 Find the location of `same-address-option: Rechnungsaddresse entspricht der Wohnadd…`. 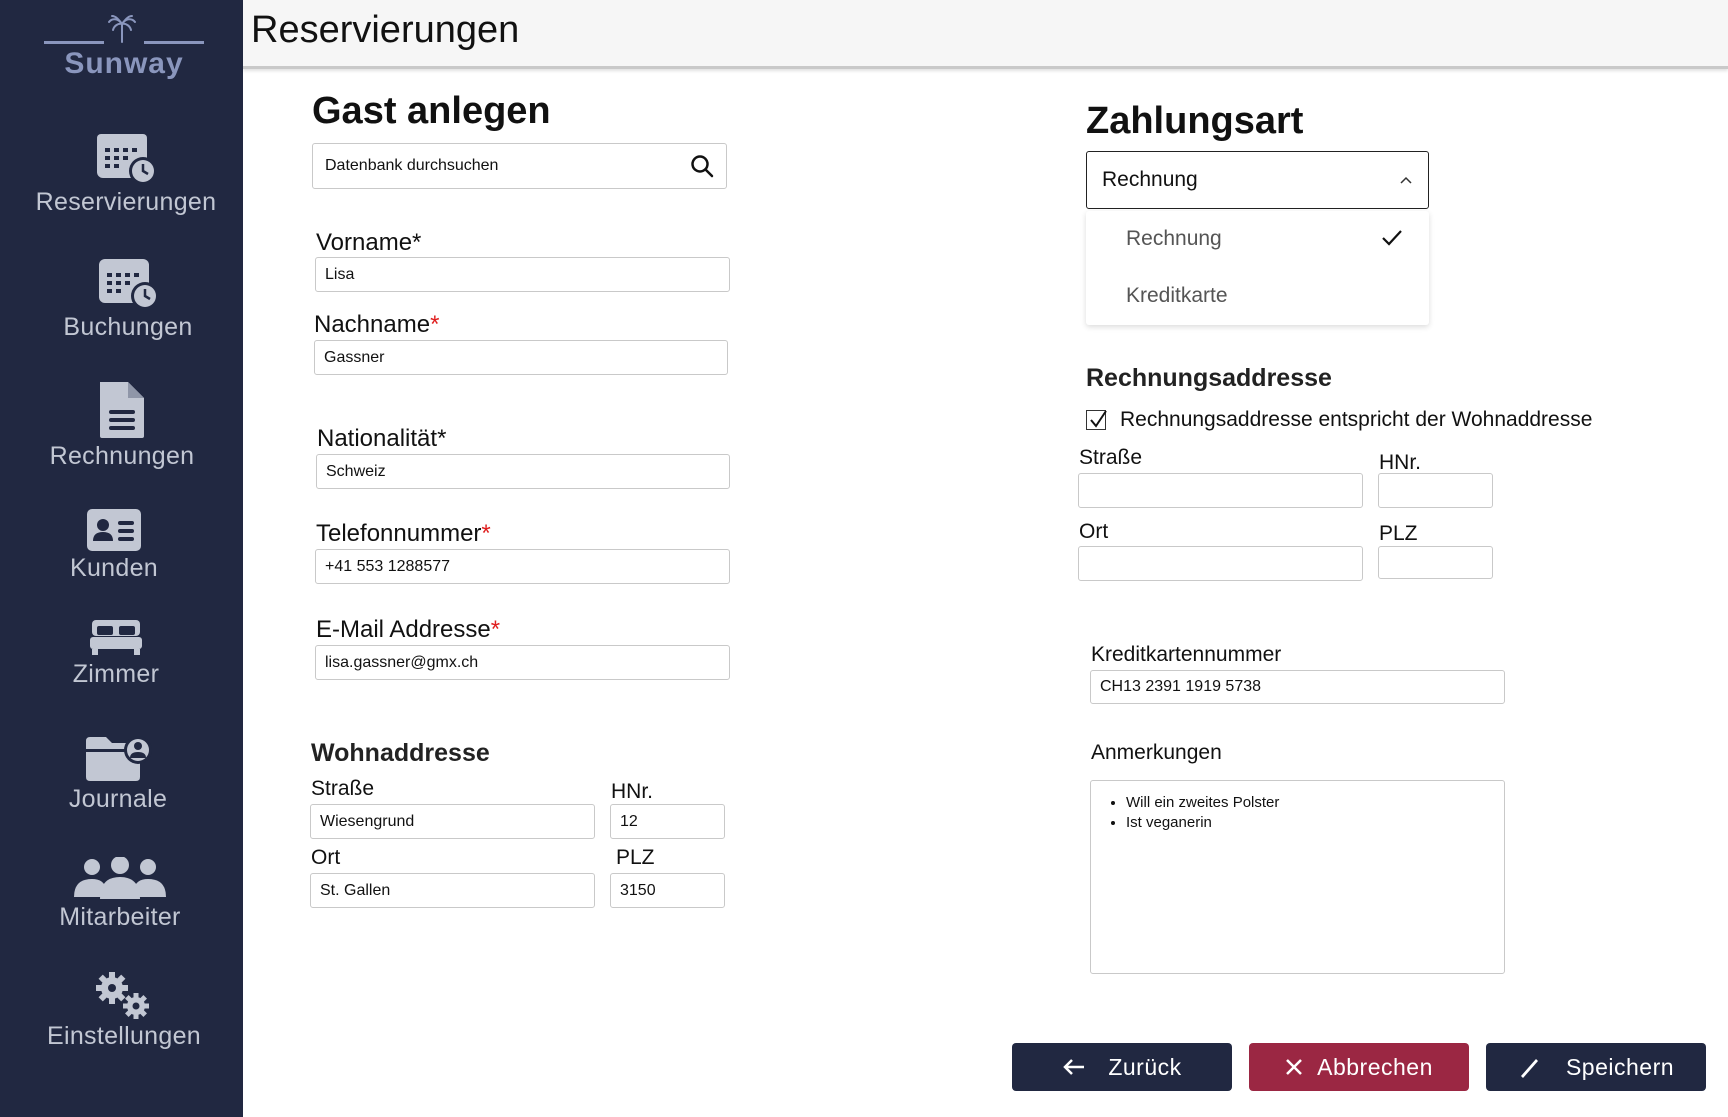

same-address-option: Rechnungsaddresse entspricht der Wohnadd… is located at coordinates (1339, 420).